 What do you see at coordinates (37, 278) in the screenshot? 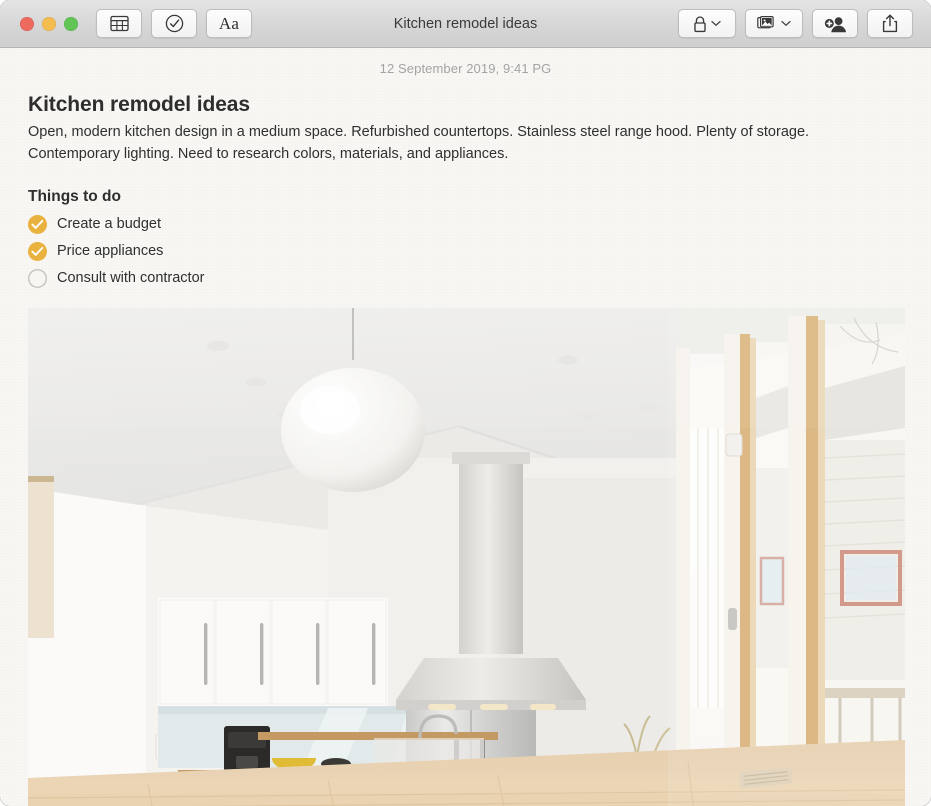
I see `checkbox-unchecked-icon` at bounding box center [37, 278].